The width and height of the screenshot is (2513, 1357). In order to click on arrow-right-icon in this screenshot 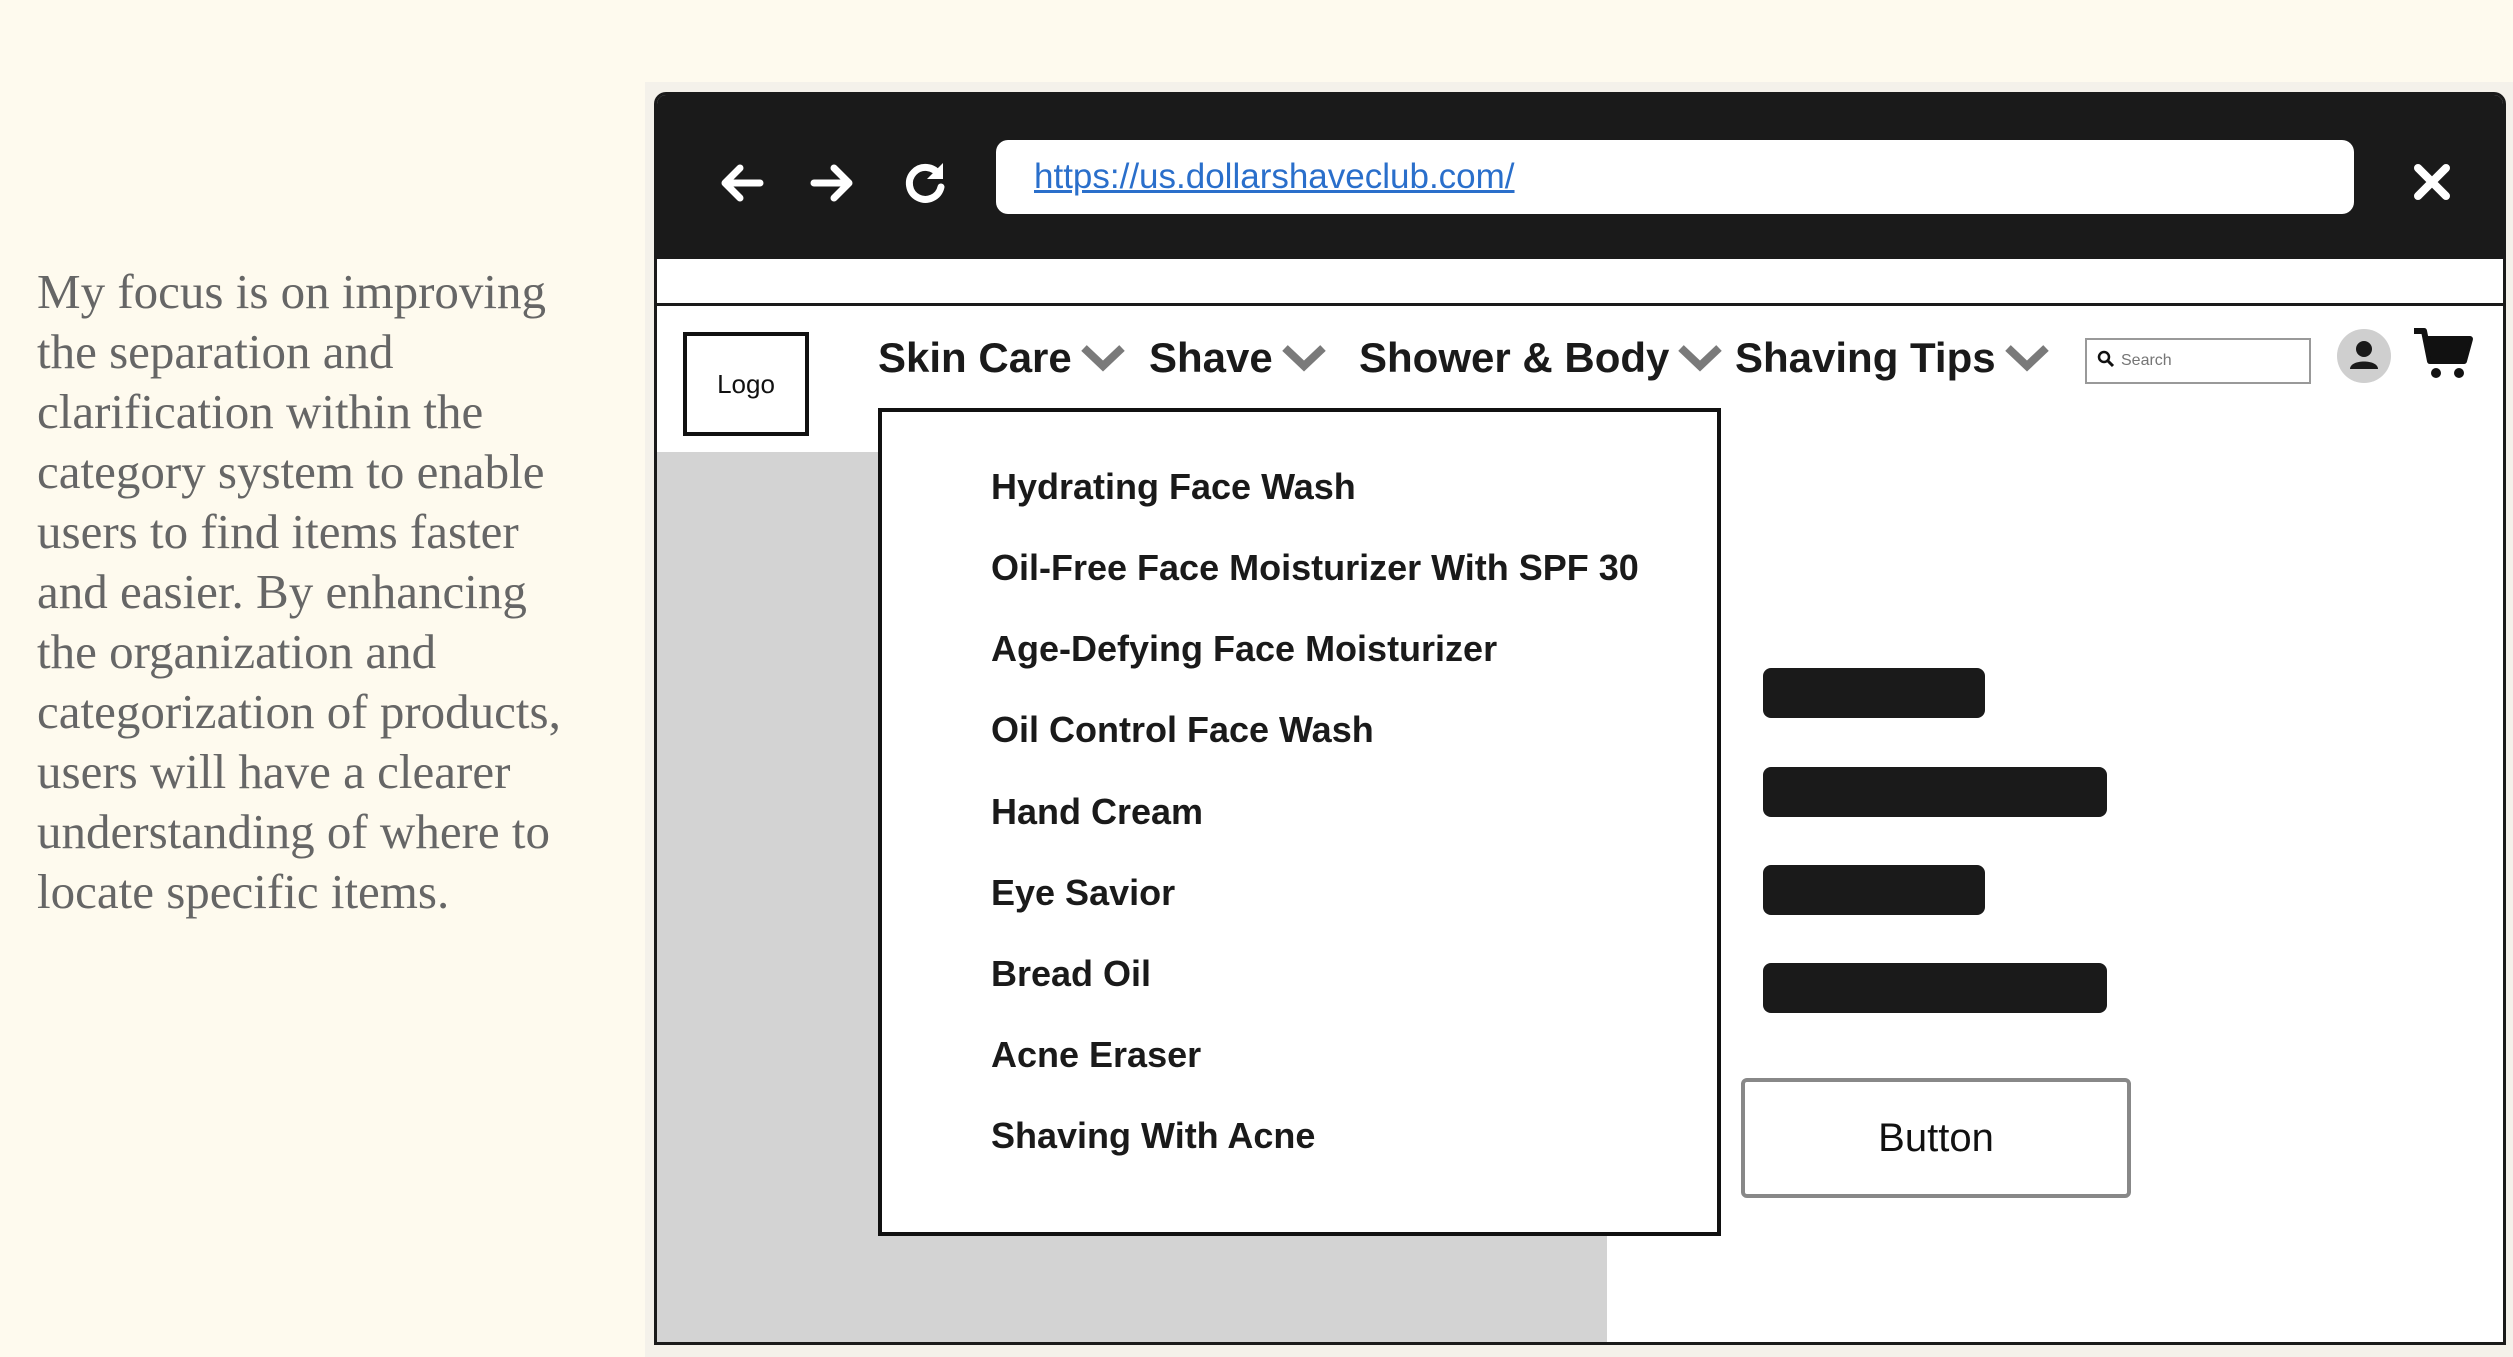, I will do `click(832, 183)`.